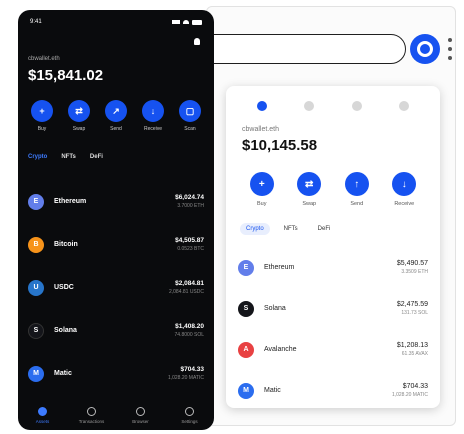 This screenshot has width=464, height=434. What do you see at coordinates (262, 189) in the screenshot?
I see `popup-buy-button: + Buy` at bounding box center [262, 189].